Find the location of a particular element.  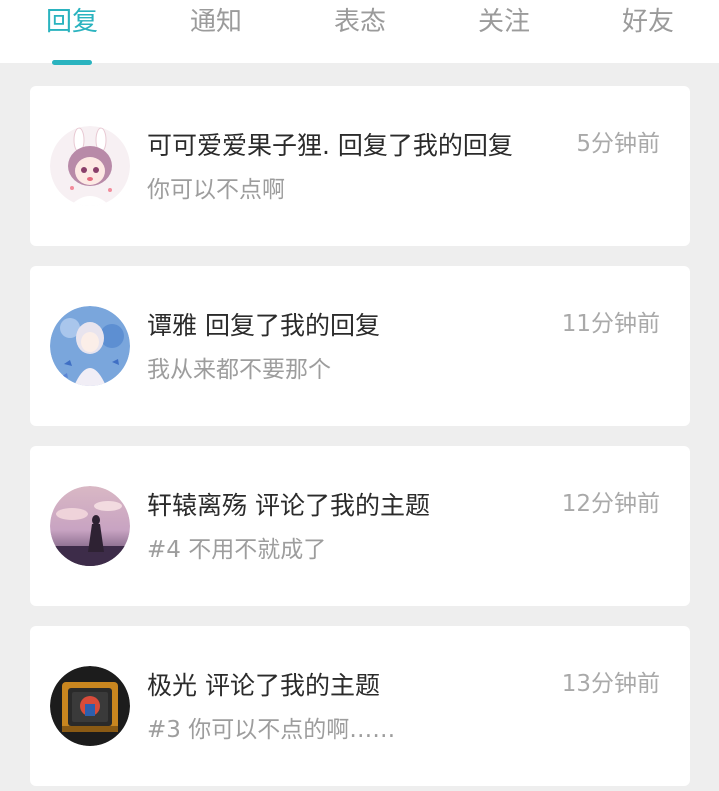

message-time: 5分钟前 is located at coordinates (618, 144).